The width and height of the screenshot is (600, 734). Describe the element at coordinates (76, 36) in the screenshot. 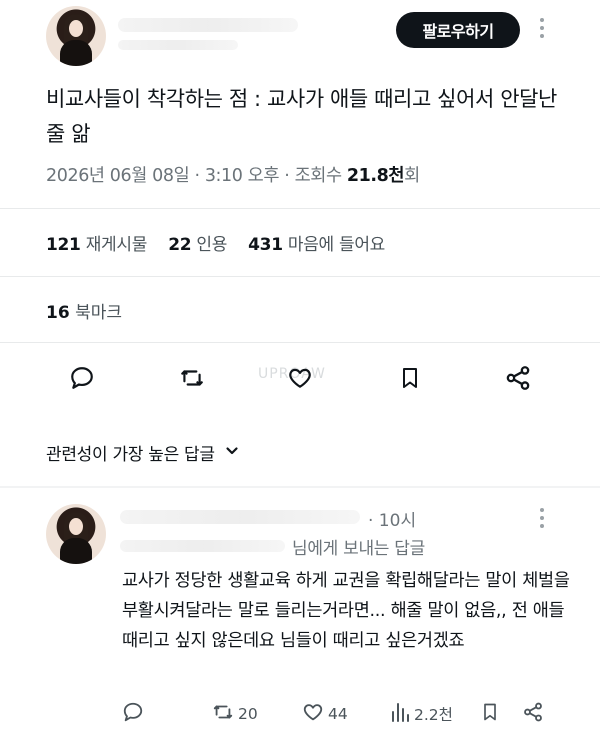

I see `author-avatar` at that location.